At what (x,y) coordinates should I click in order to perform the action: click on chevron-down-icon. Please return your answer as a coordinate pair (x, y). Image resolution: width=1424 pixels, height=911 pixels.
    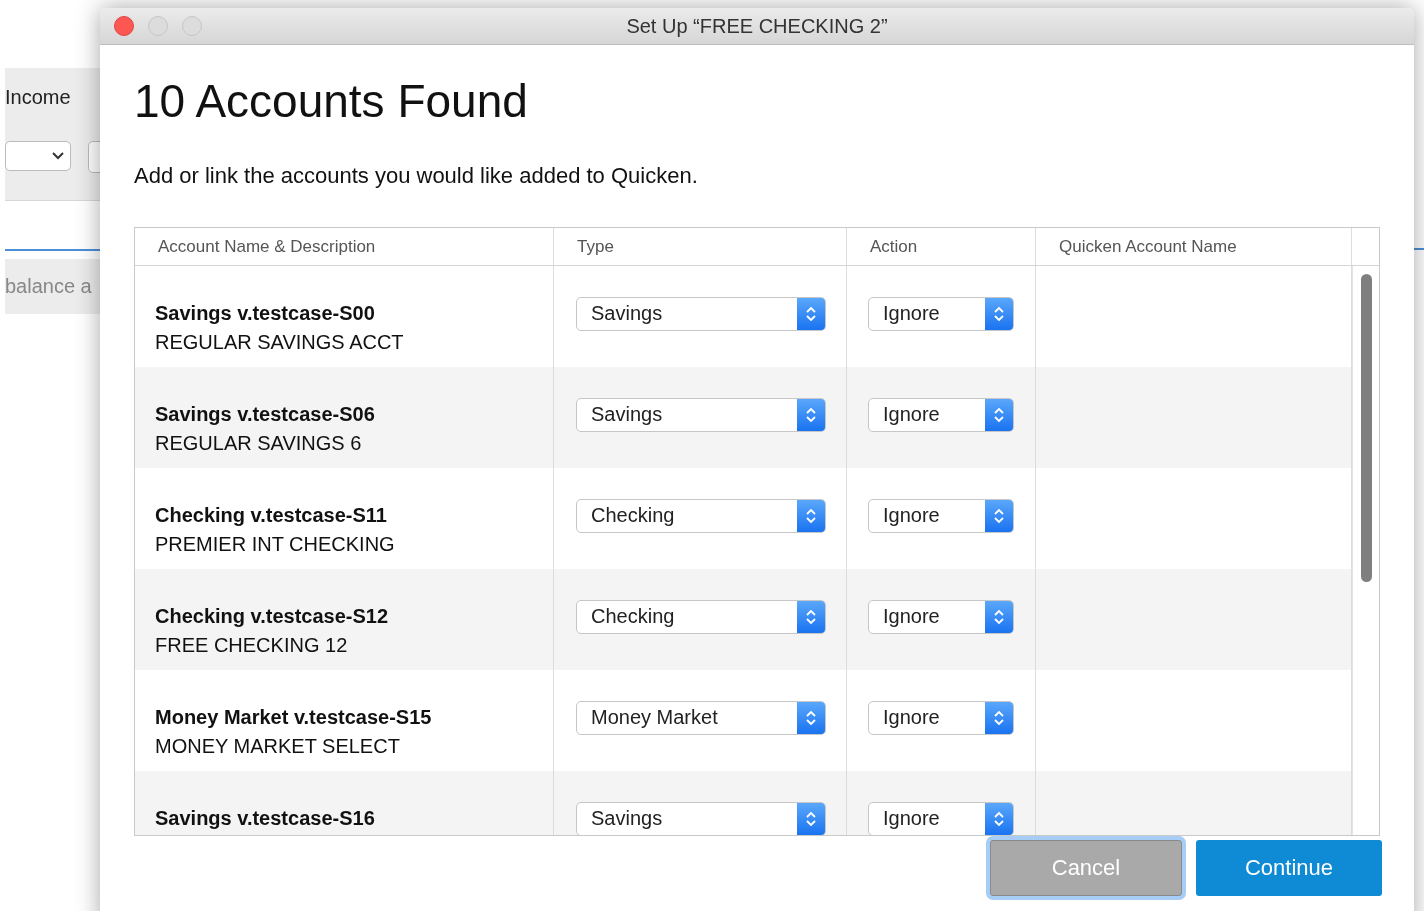
    Looking at the image, I should click on (58, 156).